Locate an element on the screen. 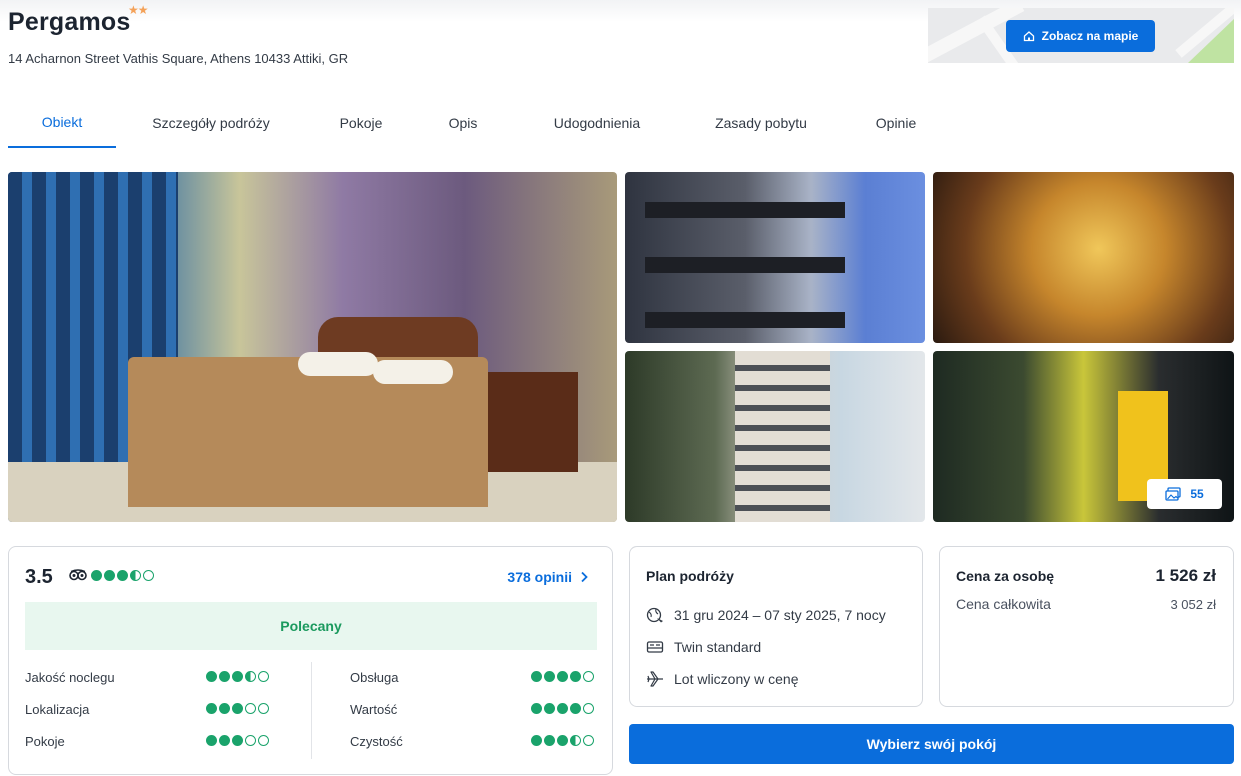  trip-dates-row: 31 gru 2024 – 07 sty 2025, 7 nocy is located at coordinates (766, 615).